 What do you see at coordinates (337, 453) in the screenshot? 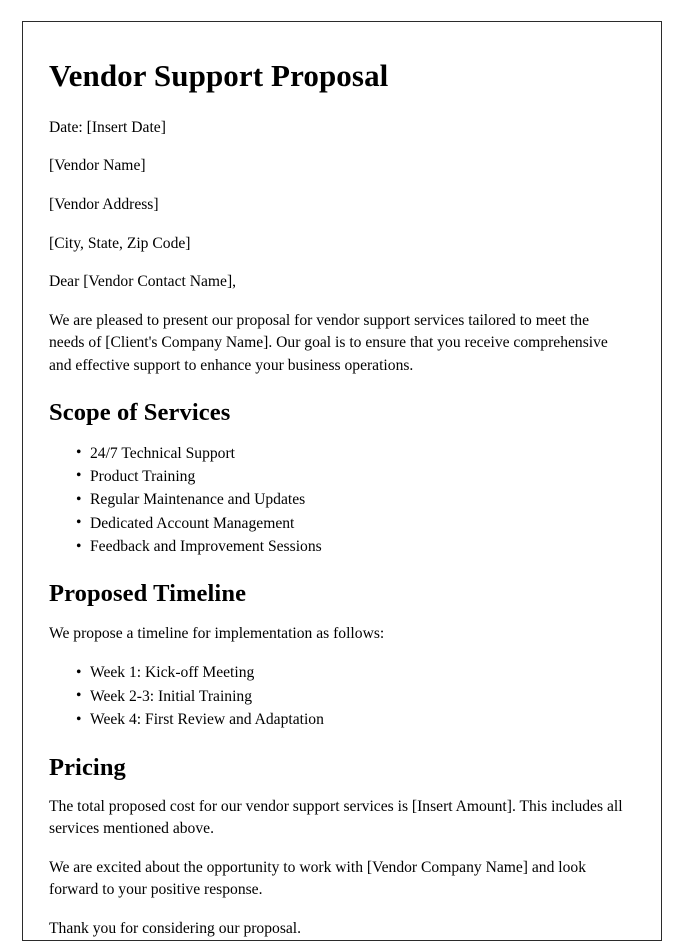
I see `list-item: 24/7 Technical Support` at bounding box center [337, 453].